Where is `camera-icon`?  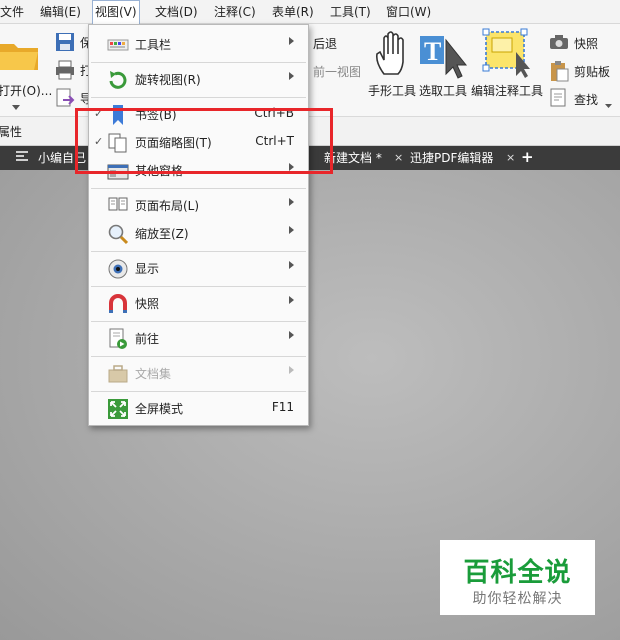
camera-icon is located at coordinates (559, 43).